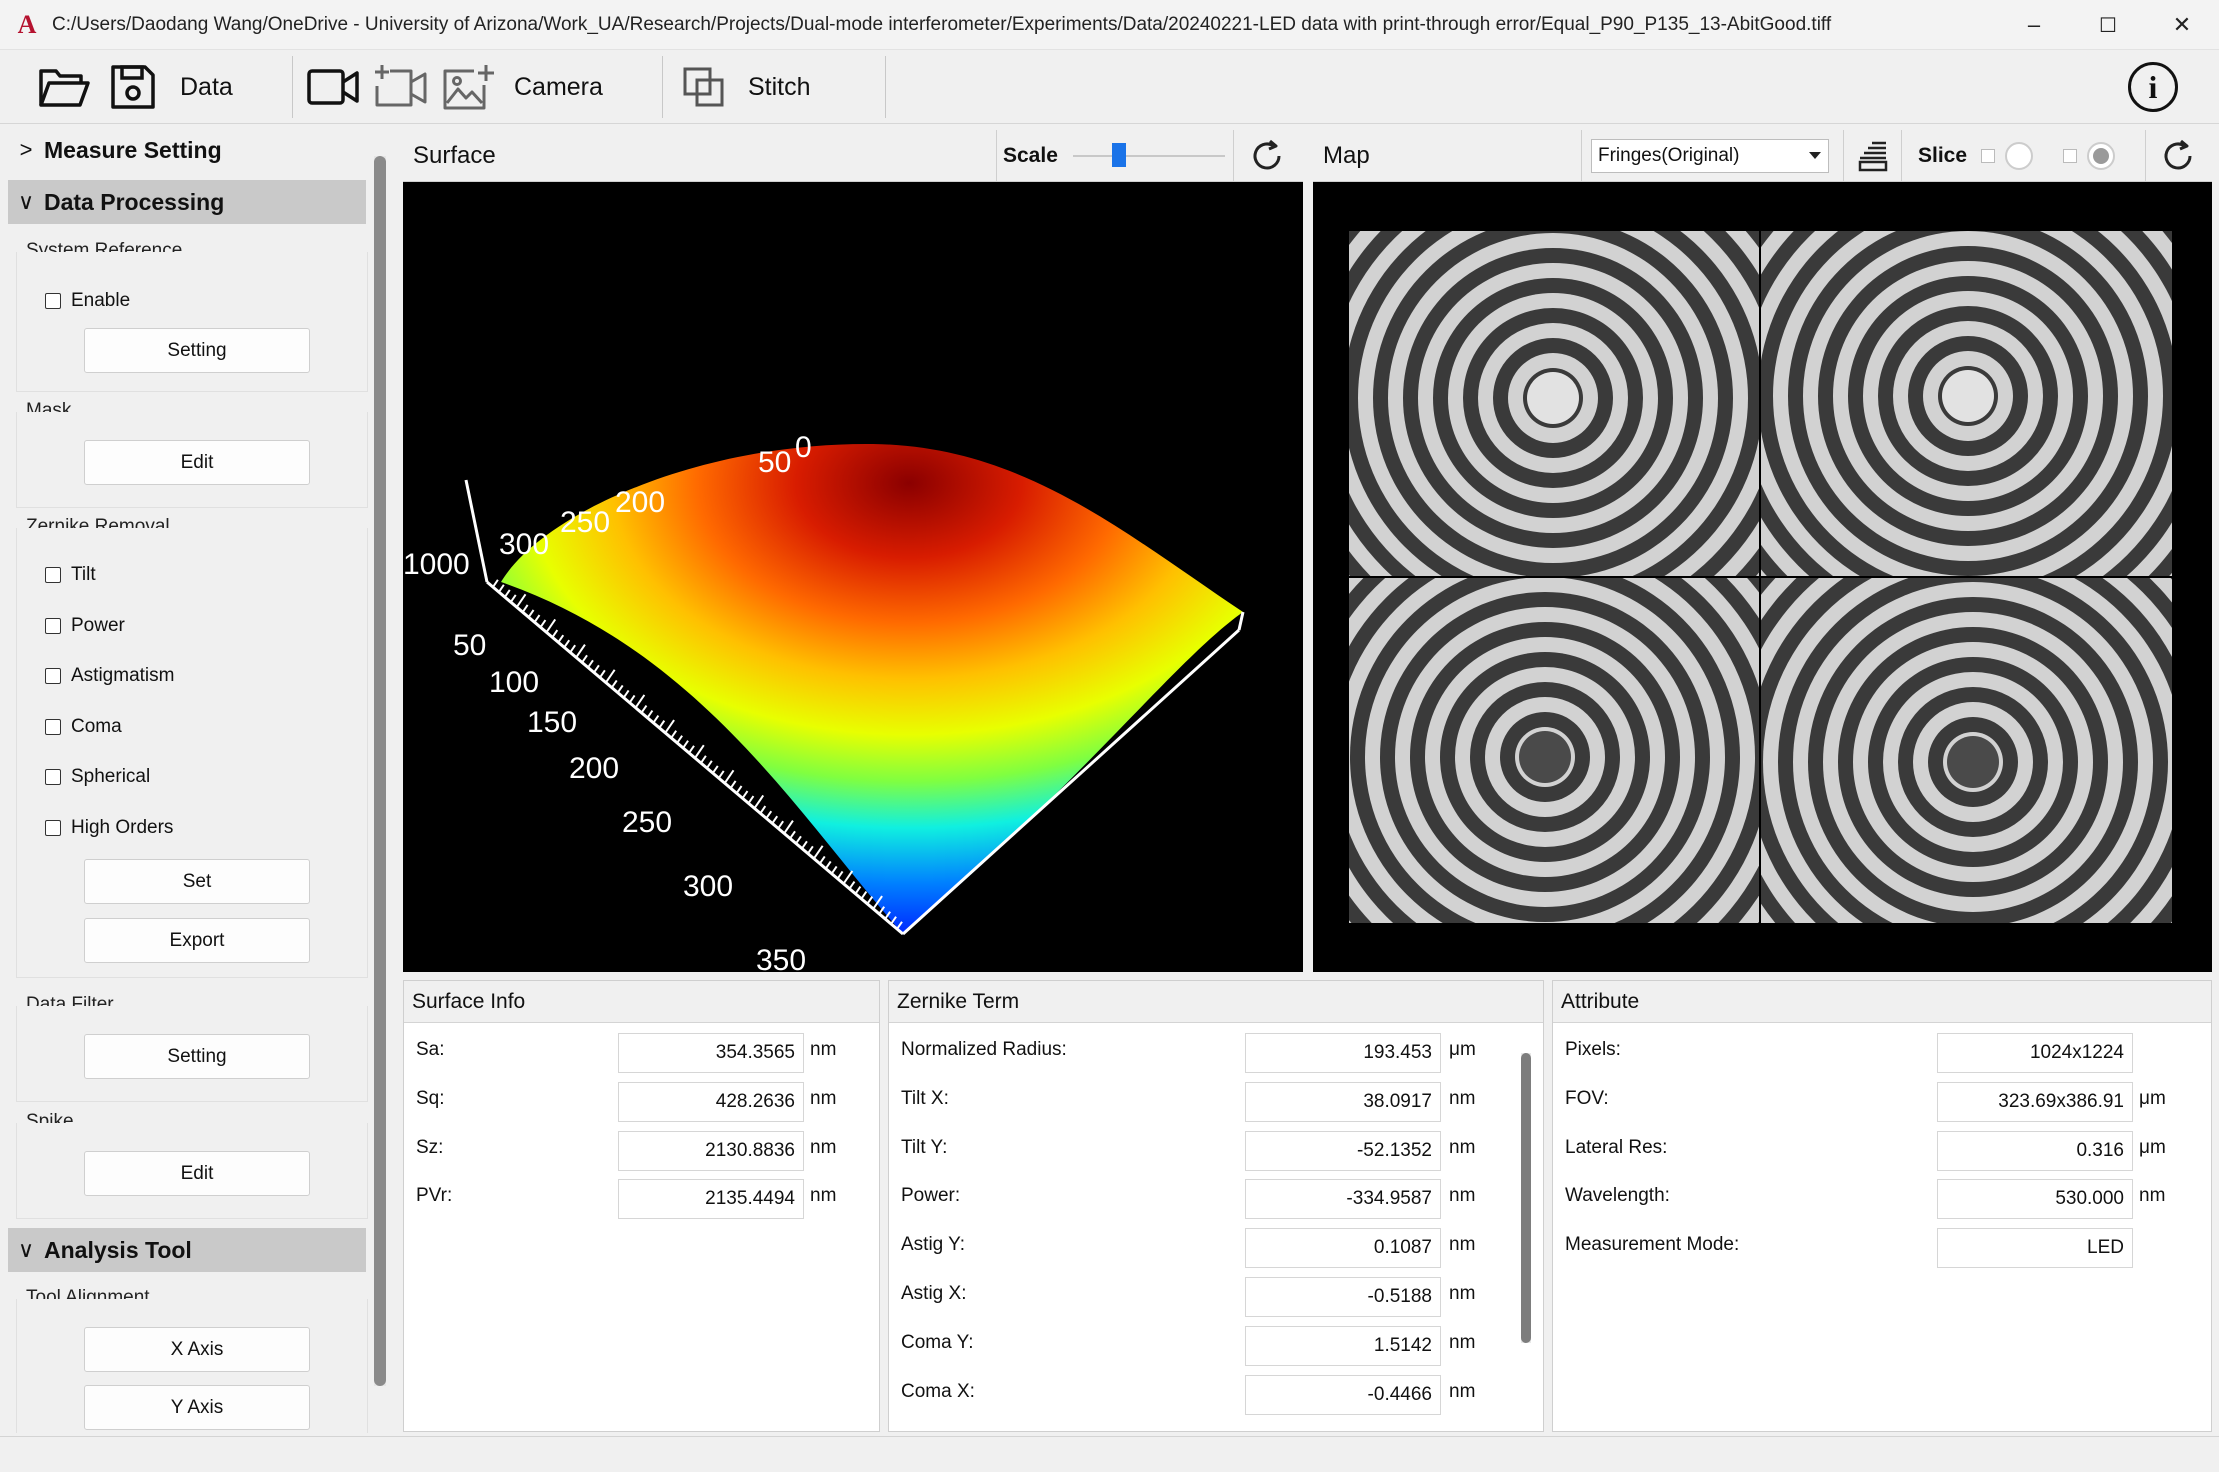 The image size is (2219, 1472). What do you see at coordinates (109, 676) in the screenshot?
I see `astigmatism-checkbox-row: Astigmatism` at bounding box center [109, 676].